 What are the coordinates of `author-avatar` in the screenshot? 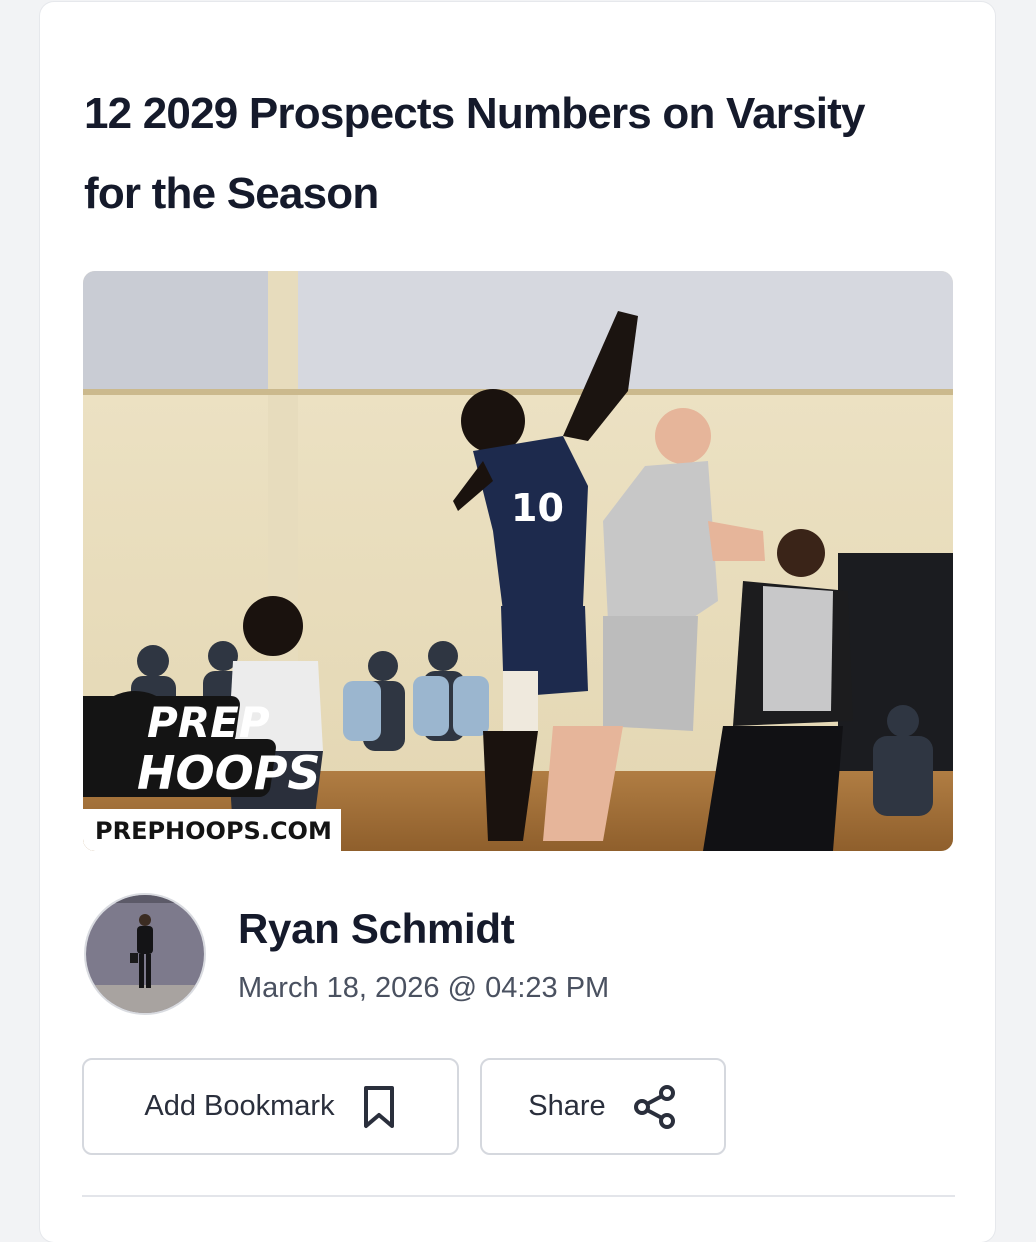 It's located at (145, 954).